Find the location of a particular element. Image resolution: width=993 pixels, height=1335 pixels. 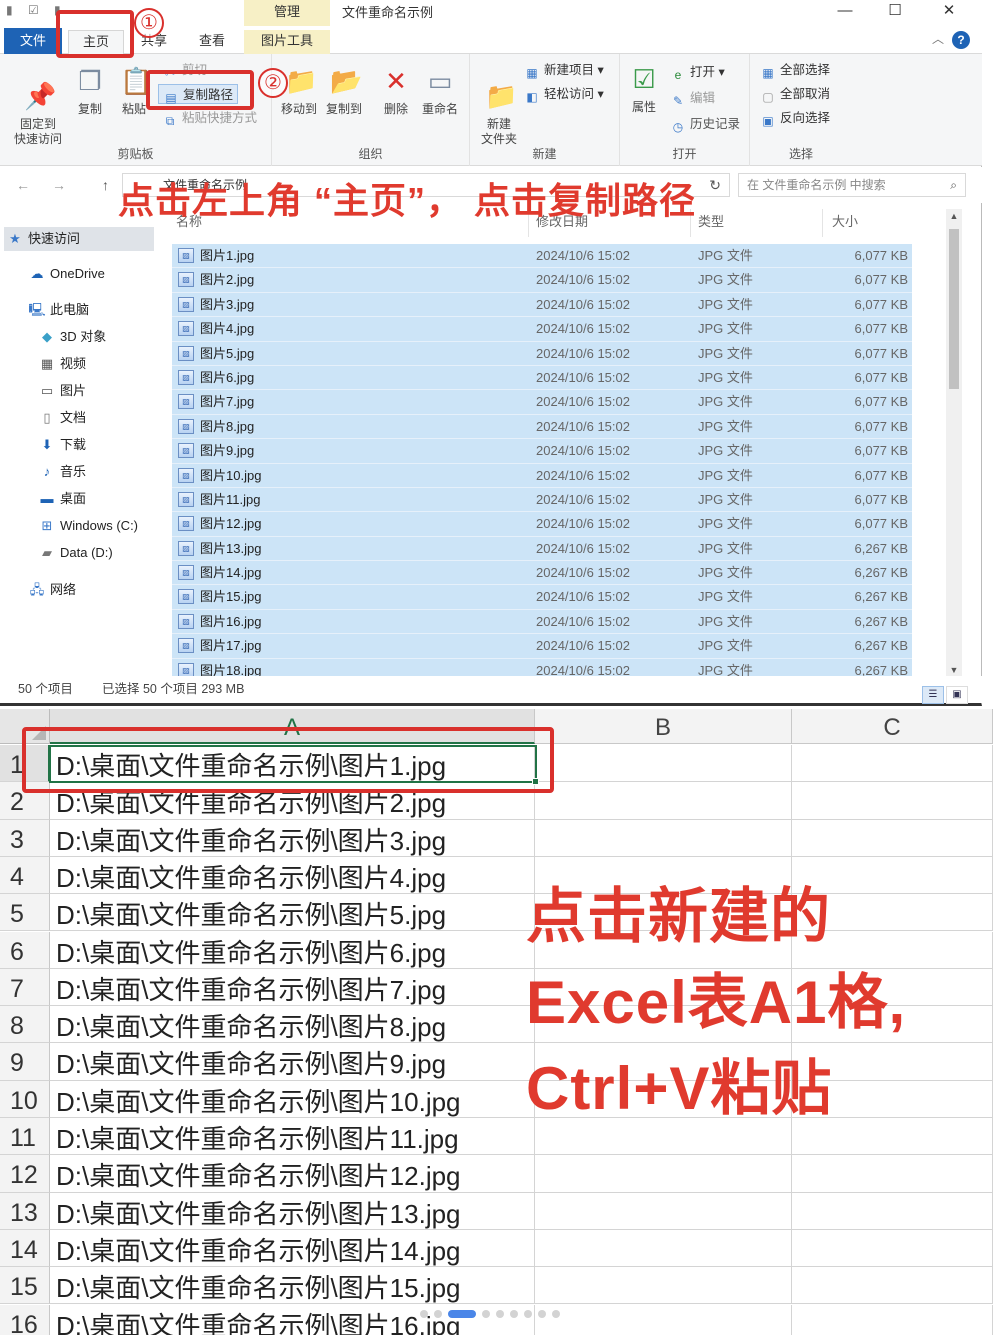

new-folder-button: 📁 新建 文件夹 is located at coordinates (499, 105).